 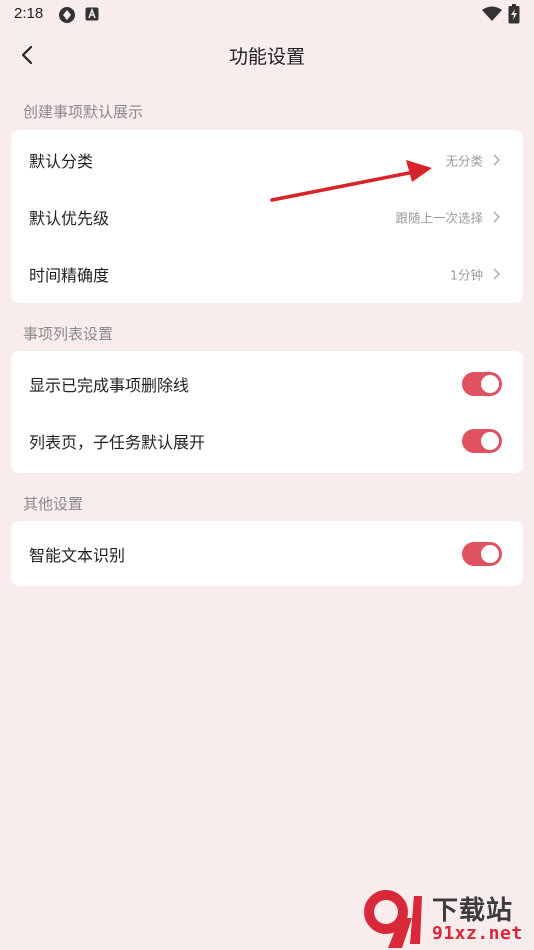 I want to click on section-title-other-settings: 其他设置, so click(x=53, y=504).